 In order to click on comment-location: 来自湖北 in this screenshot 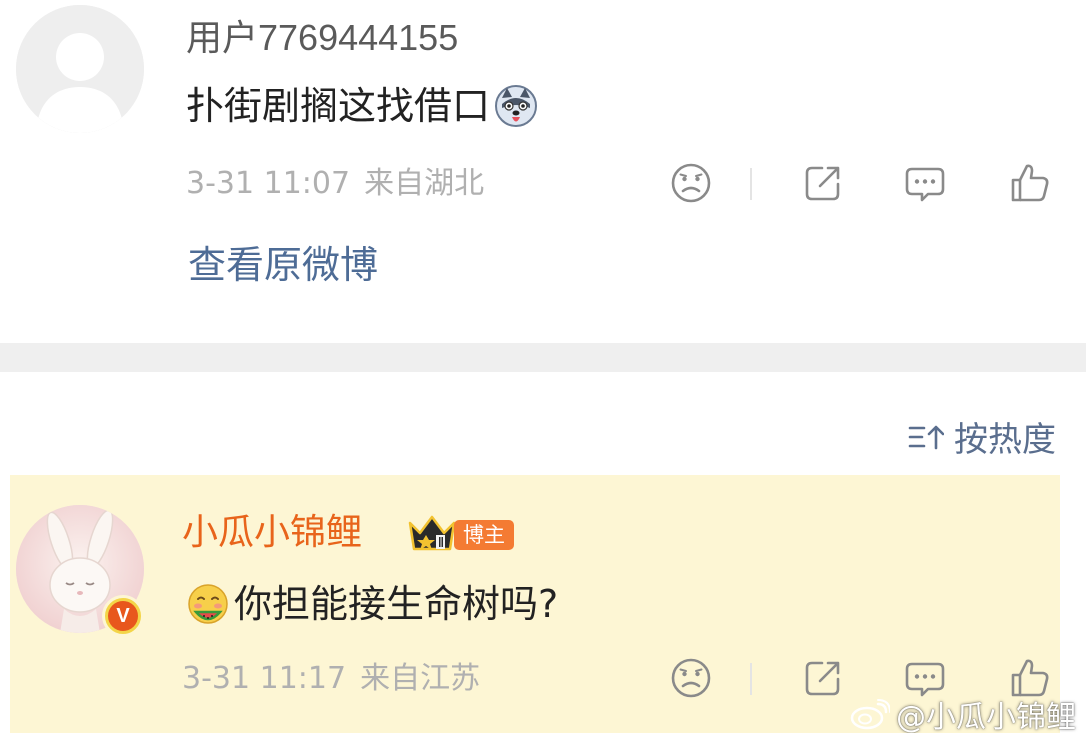, I will do `click(424, 183)`.